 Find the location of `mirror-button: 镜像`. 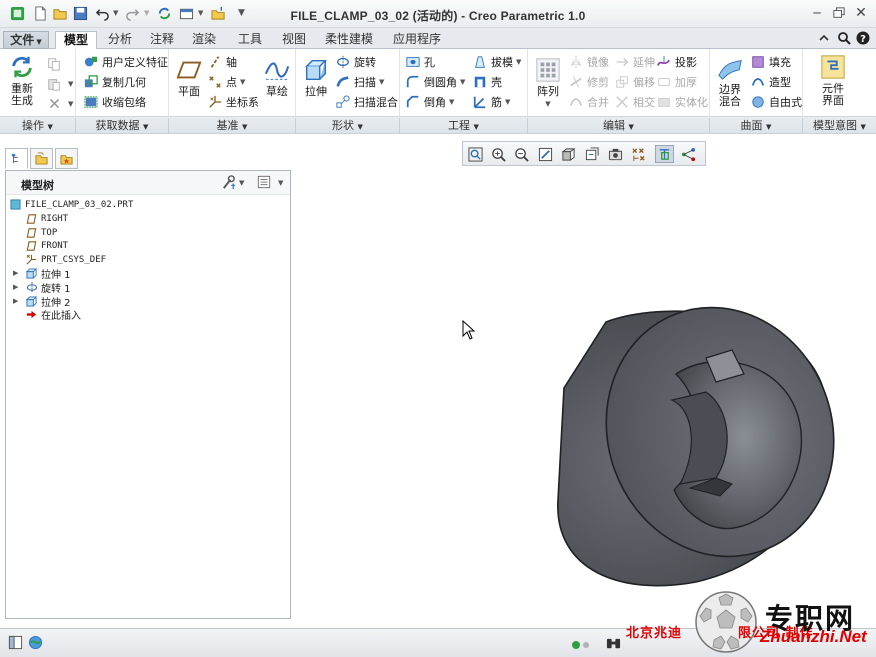

mirror-button: 镜像 is located at coordinates (588, 61).